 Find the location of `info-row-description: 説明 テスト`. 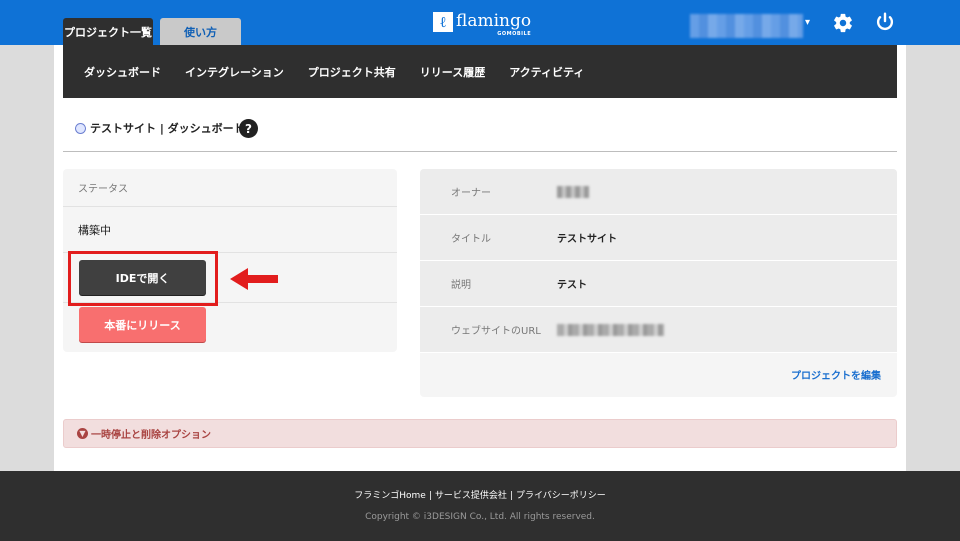

info-row-description: 説明 テスト is located at coordinates (658, 284).